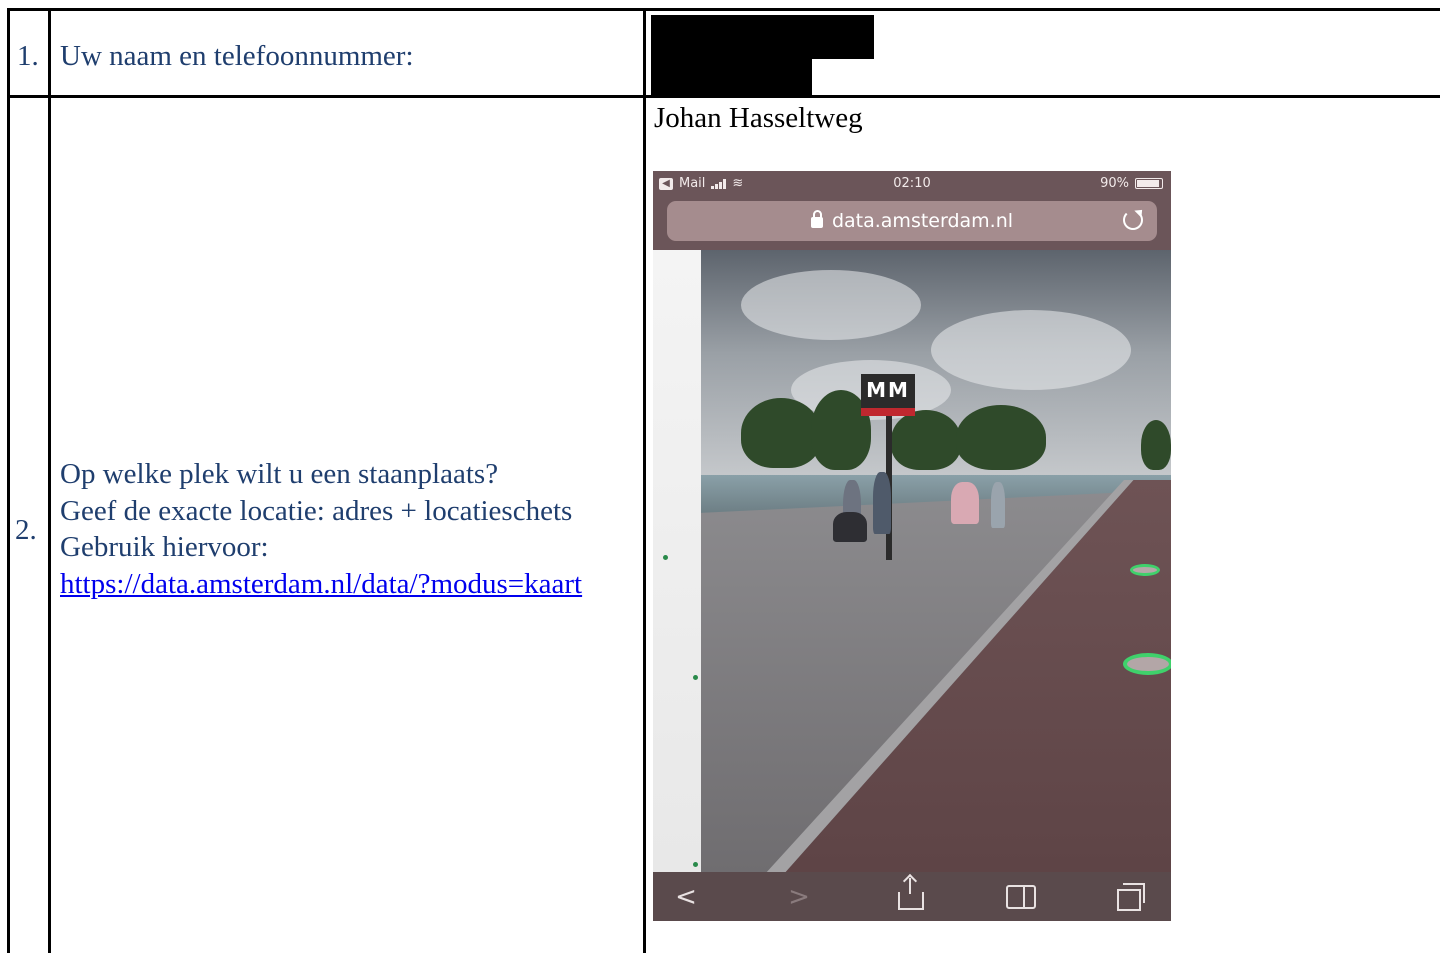  Describe the element at coordinates (49, 480) in the screenshot. I see `column-divider-number` at that location.